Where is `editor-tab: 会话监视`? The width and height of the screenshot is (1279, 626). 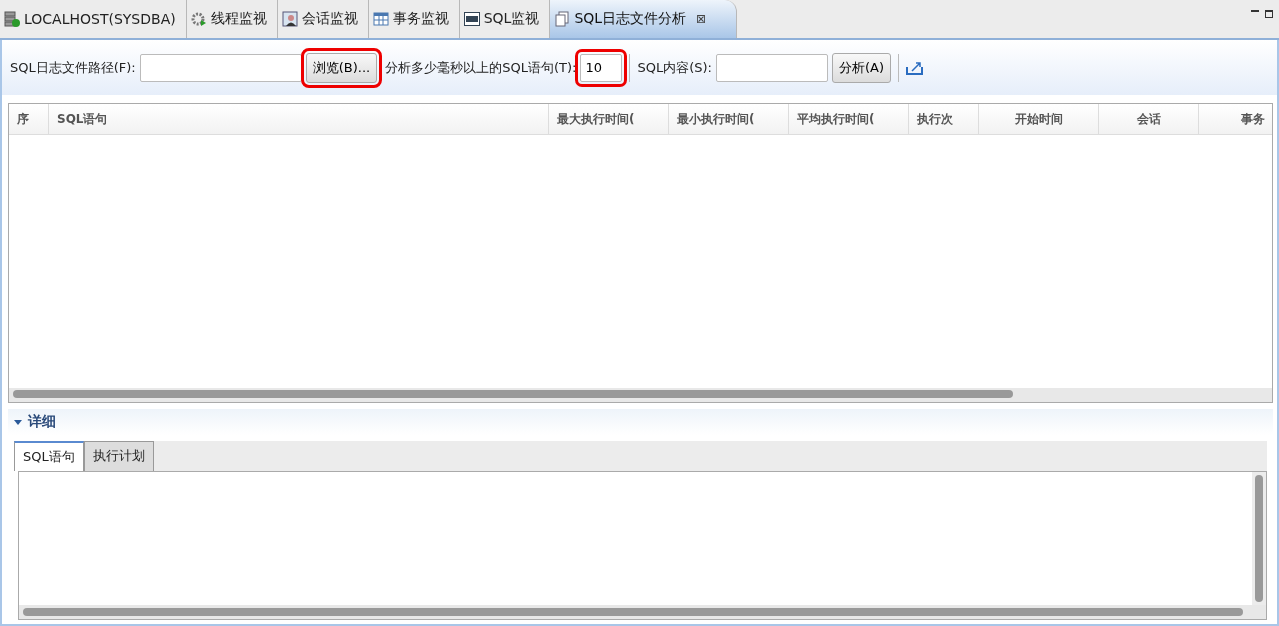 editor-tab: 会话监视 is located at coordinates (323, 19).